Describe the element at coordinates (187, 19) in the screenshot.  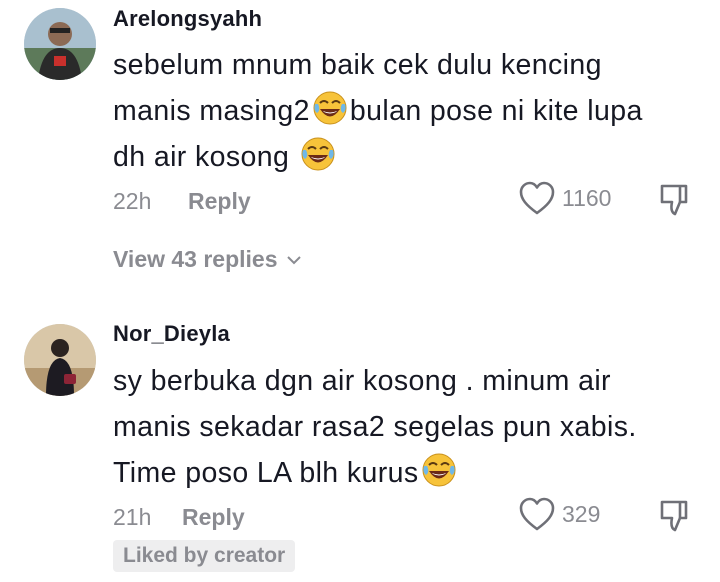
I see `username: Arelongsyahh` at that location.